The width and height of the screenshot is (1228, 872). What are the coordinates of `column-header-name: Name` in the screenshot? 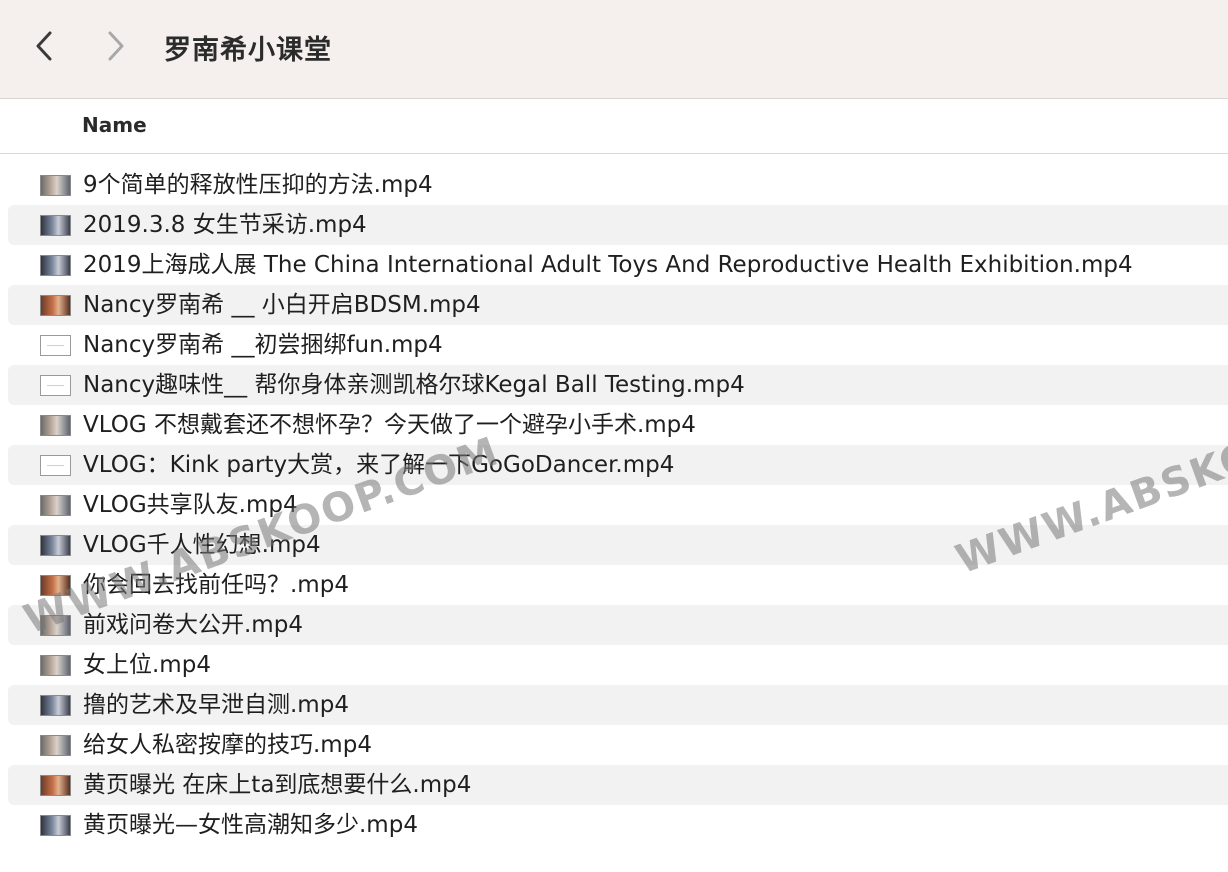 It's located at (114, 125).